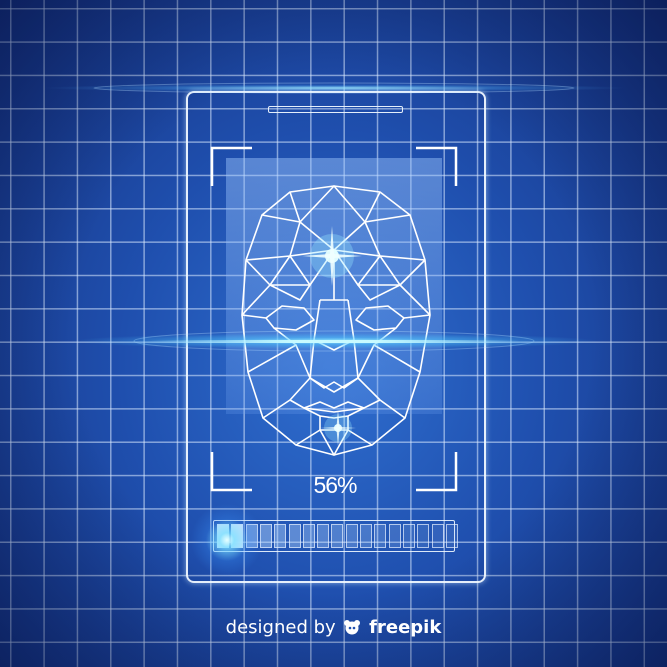  Describe the element at coordinates (227, 540) in the screenshot. I see `progress-flare` at that location.